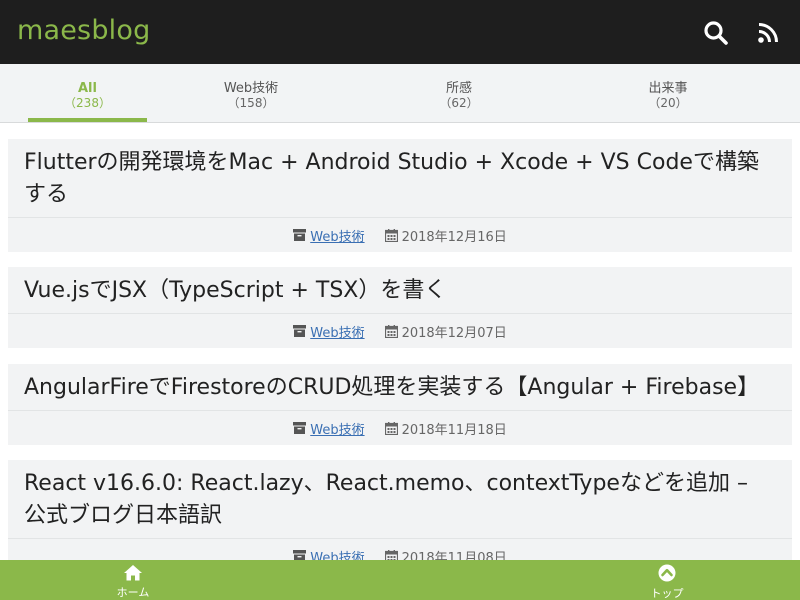 The height and width of the screenshot is (600, 800). Describe the element at coordinates (251, 103) in the screenshot. I see `tab-count: （158）` at that location.